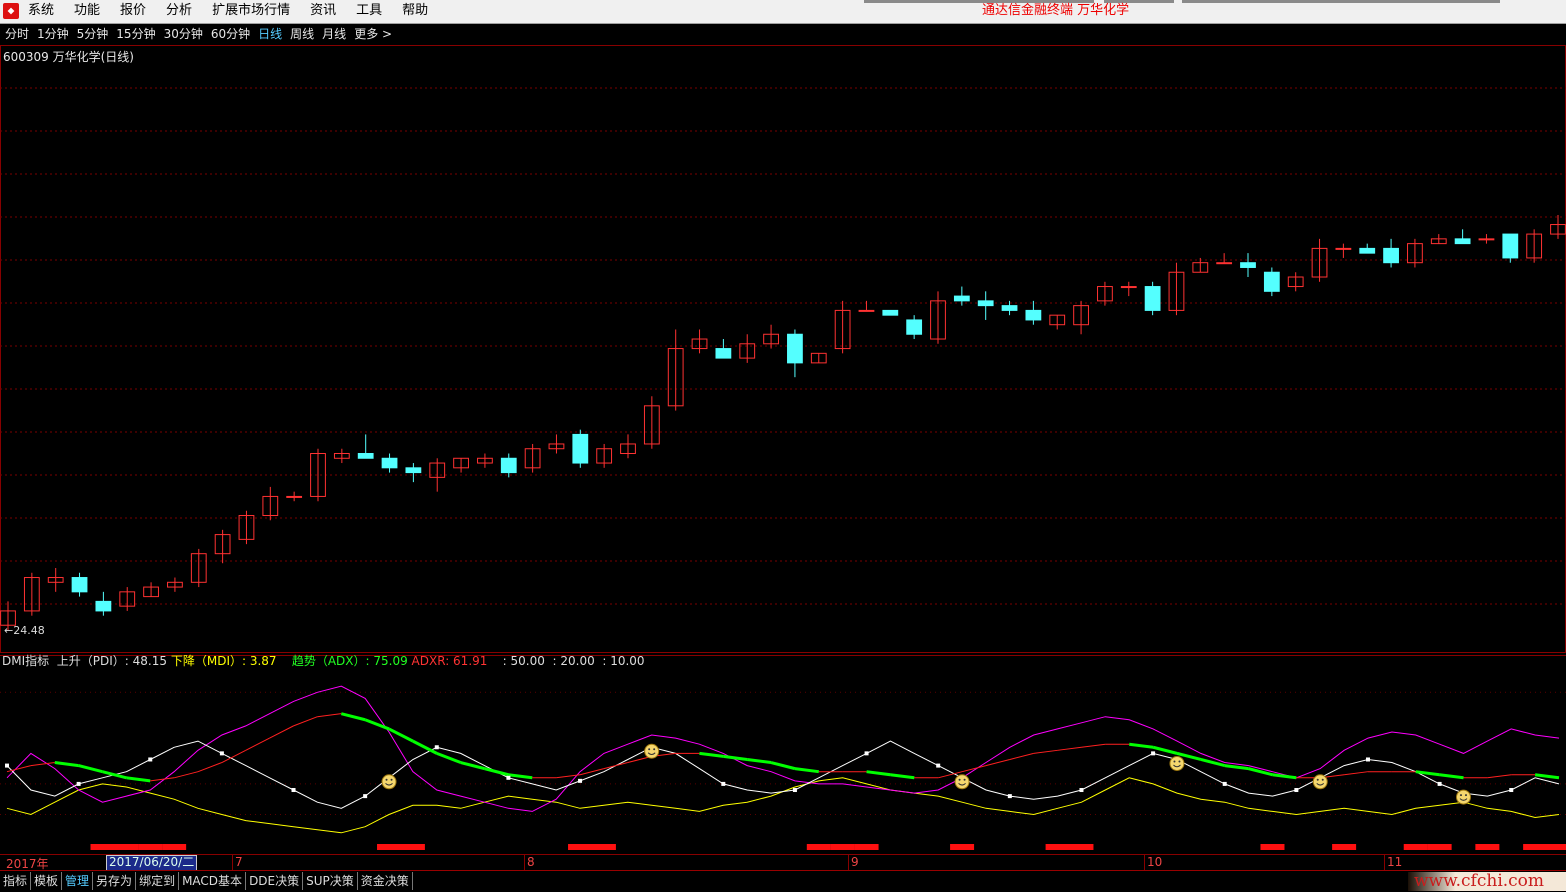 The width and height of the screenshot is (1566, 892). What do you see at coordinates (16, 881) in the screenshot?
I see `indicator-tab-0: 指标` at bounding box center [16, 881].